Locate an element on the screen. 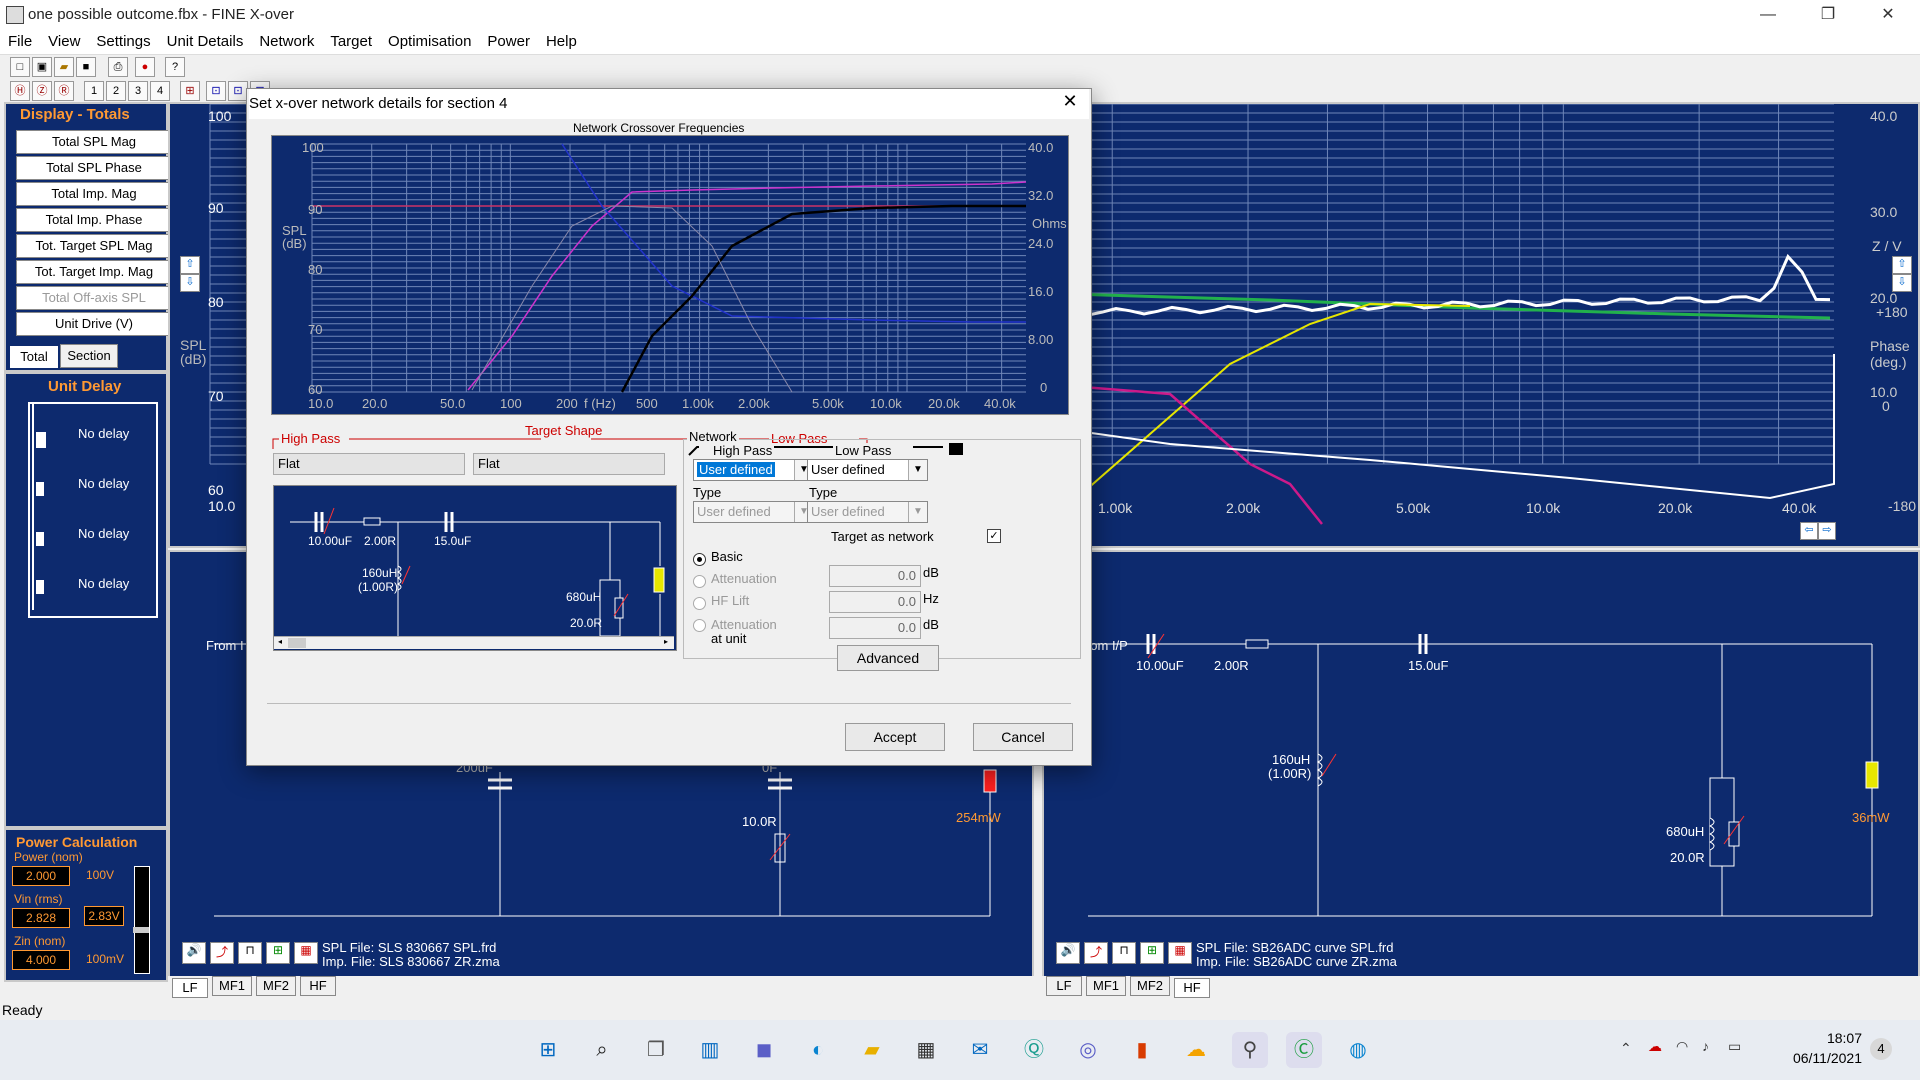  color-icon: ● is located at coordinates (145, 67).